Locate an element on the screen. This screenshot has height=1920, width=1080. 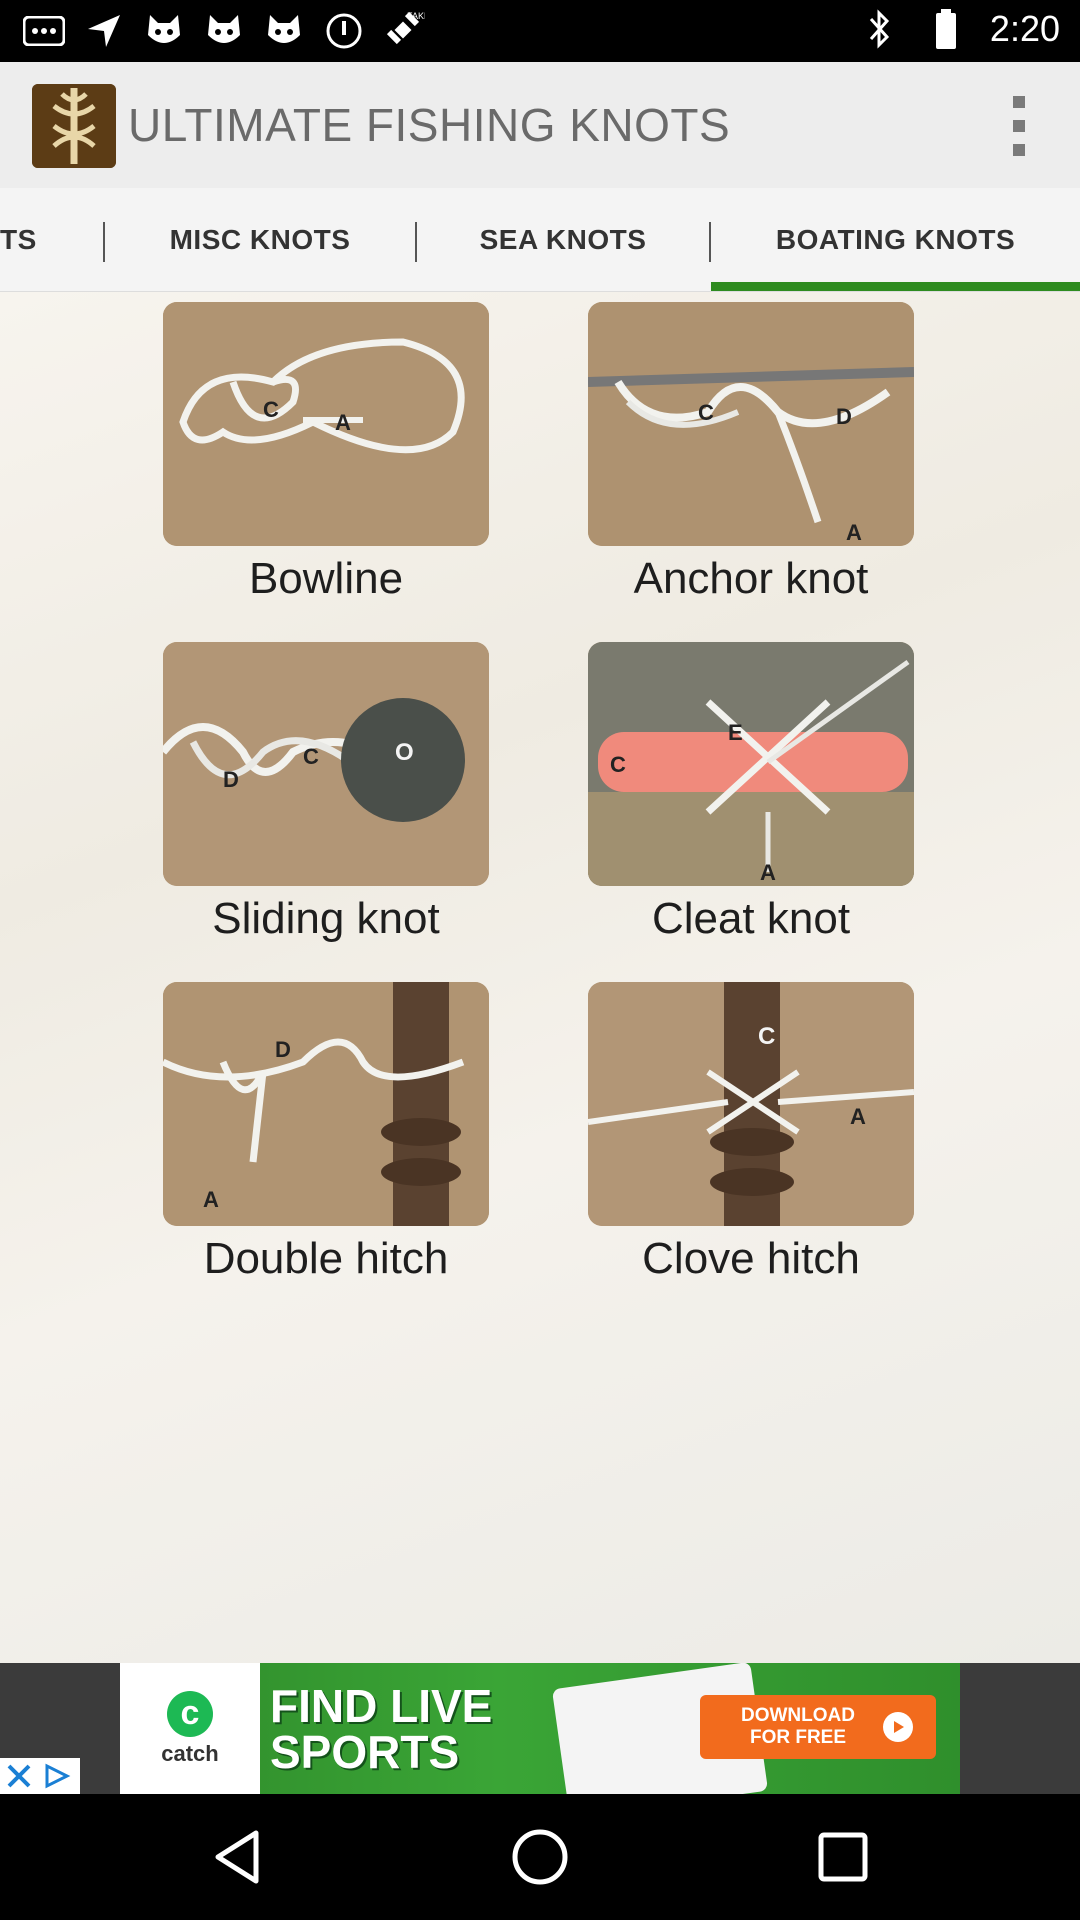
ad-headline-line1: FIND LIVE is located at coordinates (381, 1706).